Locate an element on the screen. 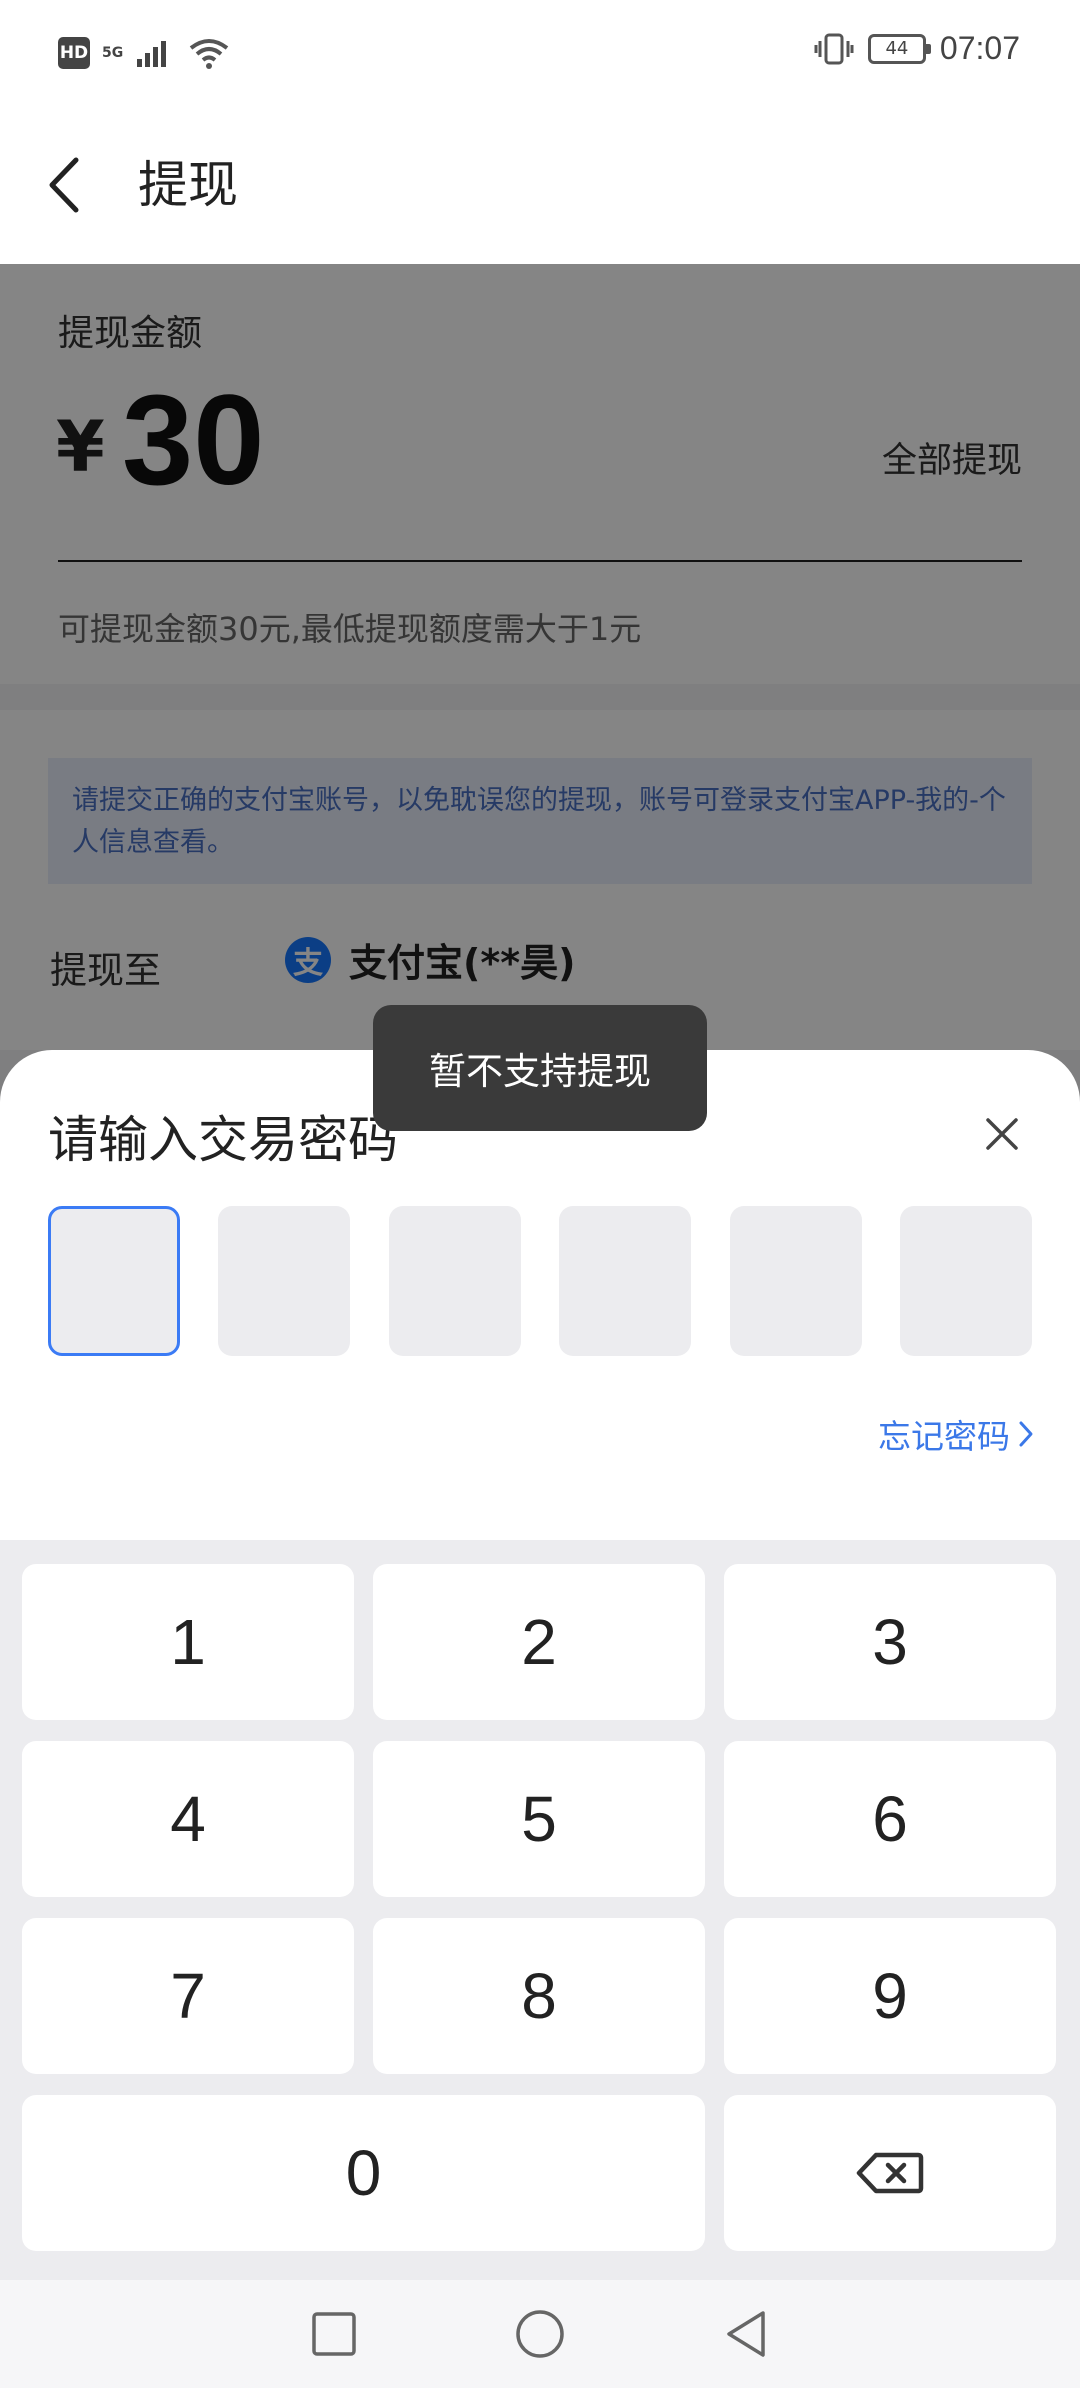  key-4: 4 is located at coordinates (188, 1819).